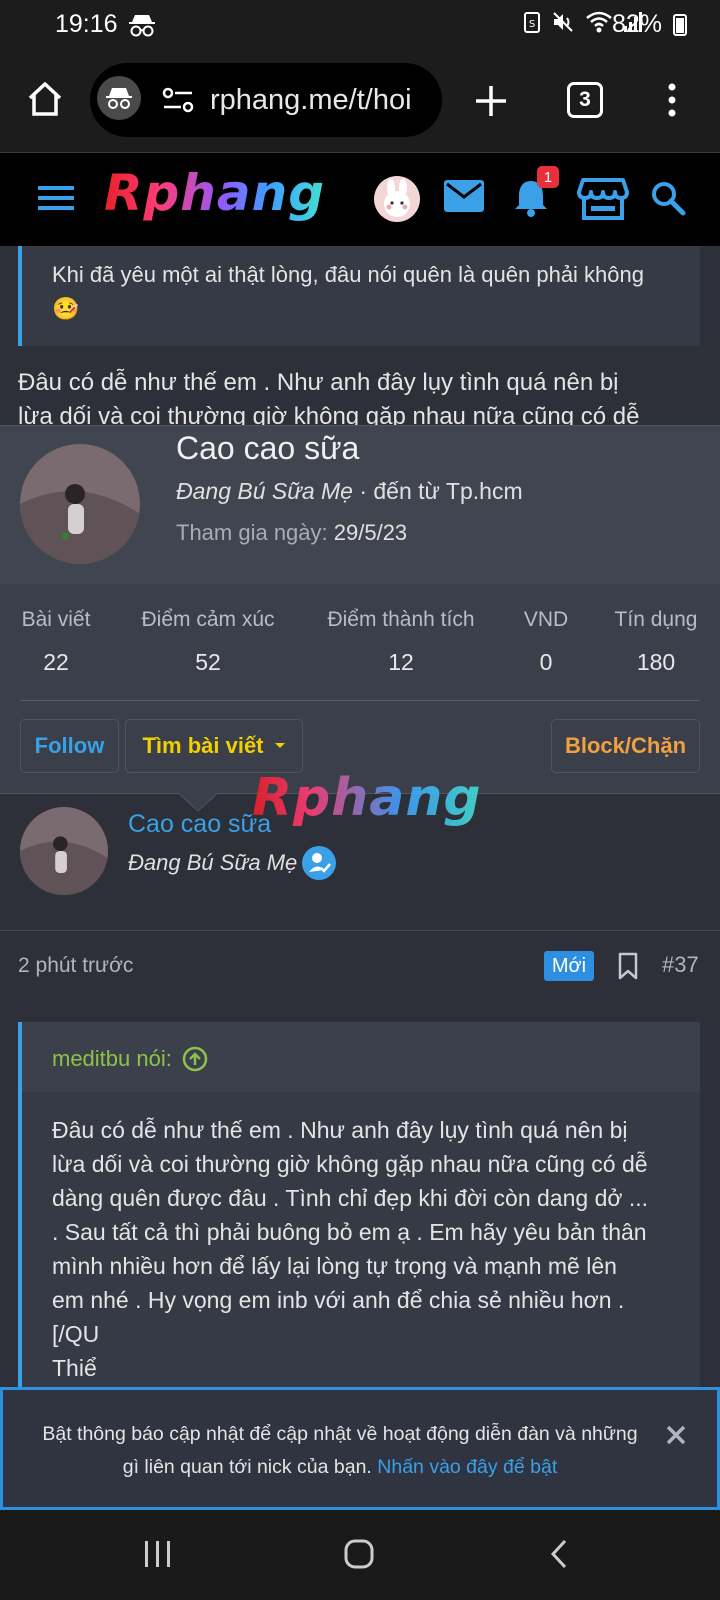 This screenshot has height=1600, width=720. I want to click on site-settings-icon, so click(178, 100).